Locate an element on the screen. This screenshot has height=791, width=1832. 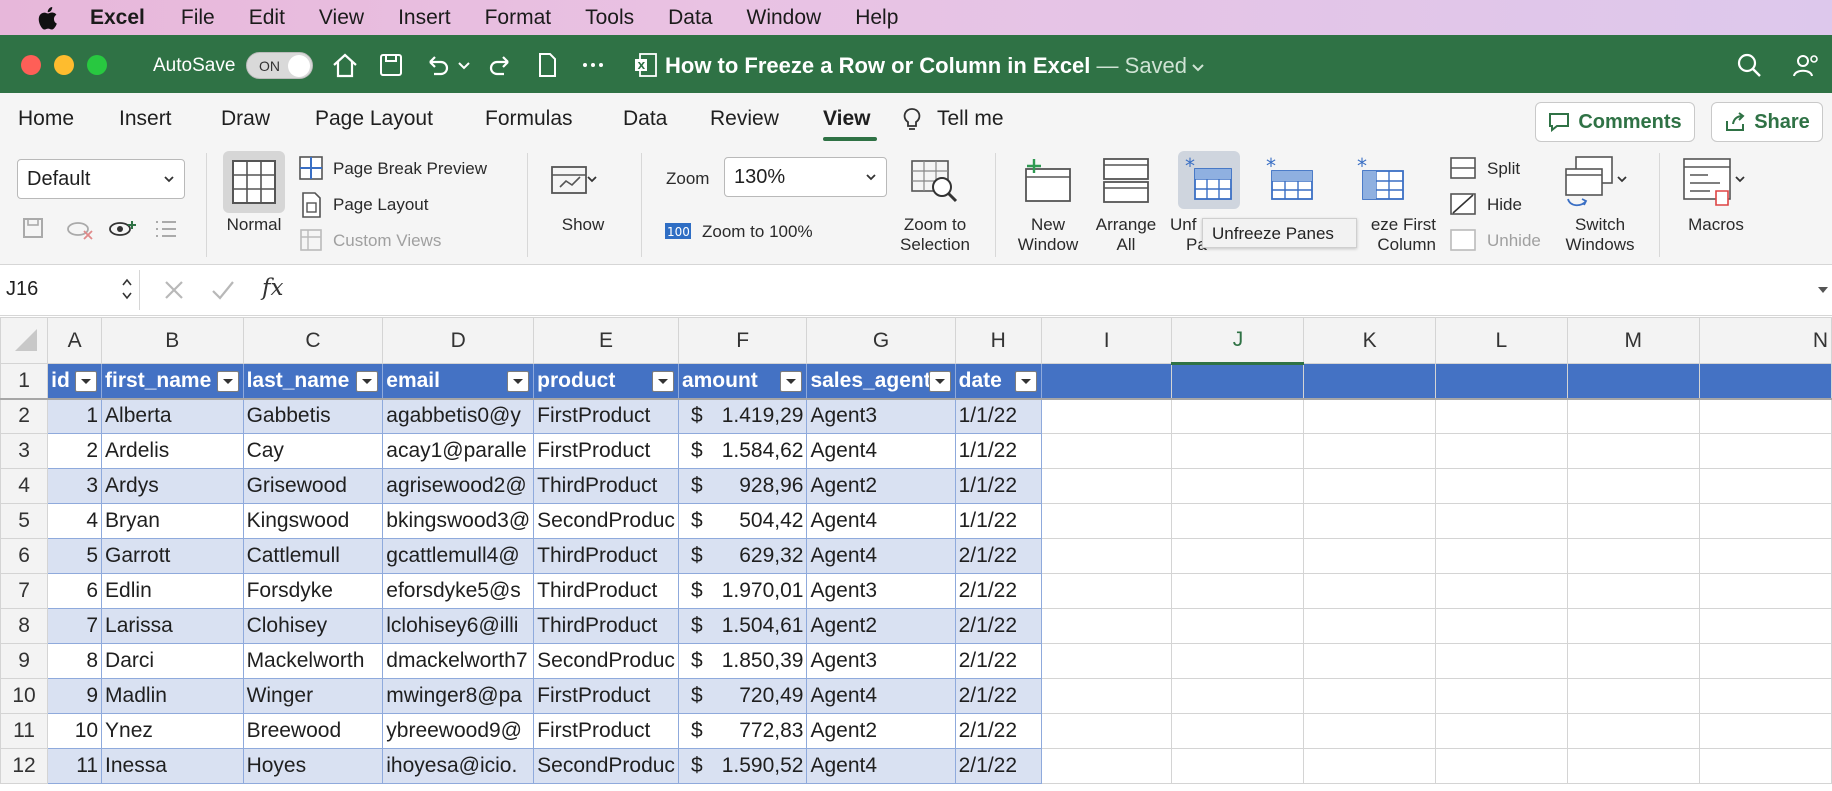
row-header: 11 is located at coordinates (24, 731).